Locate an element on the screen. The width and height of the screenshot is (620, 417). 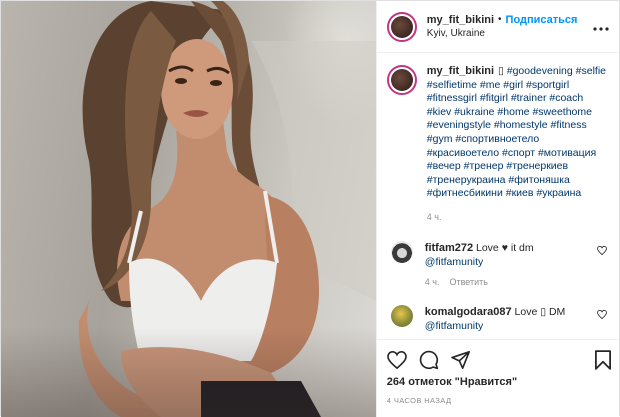
comment-emoji: ▯ is located at coordinates (543, 311).